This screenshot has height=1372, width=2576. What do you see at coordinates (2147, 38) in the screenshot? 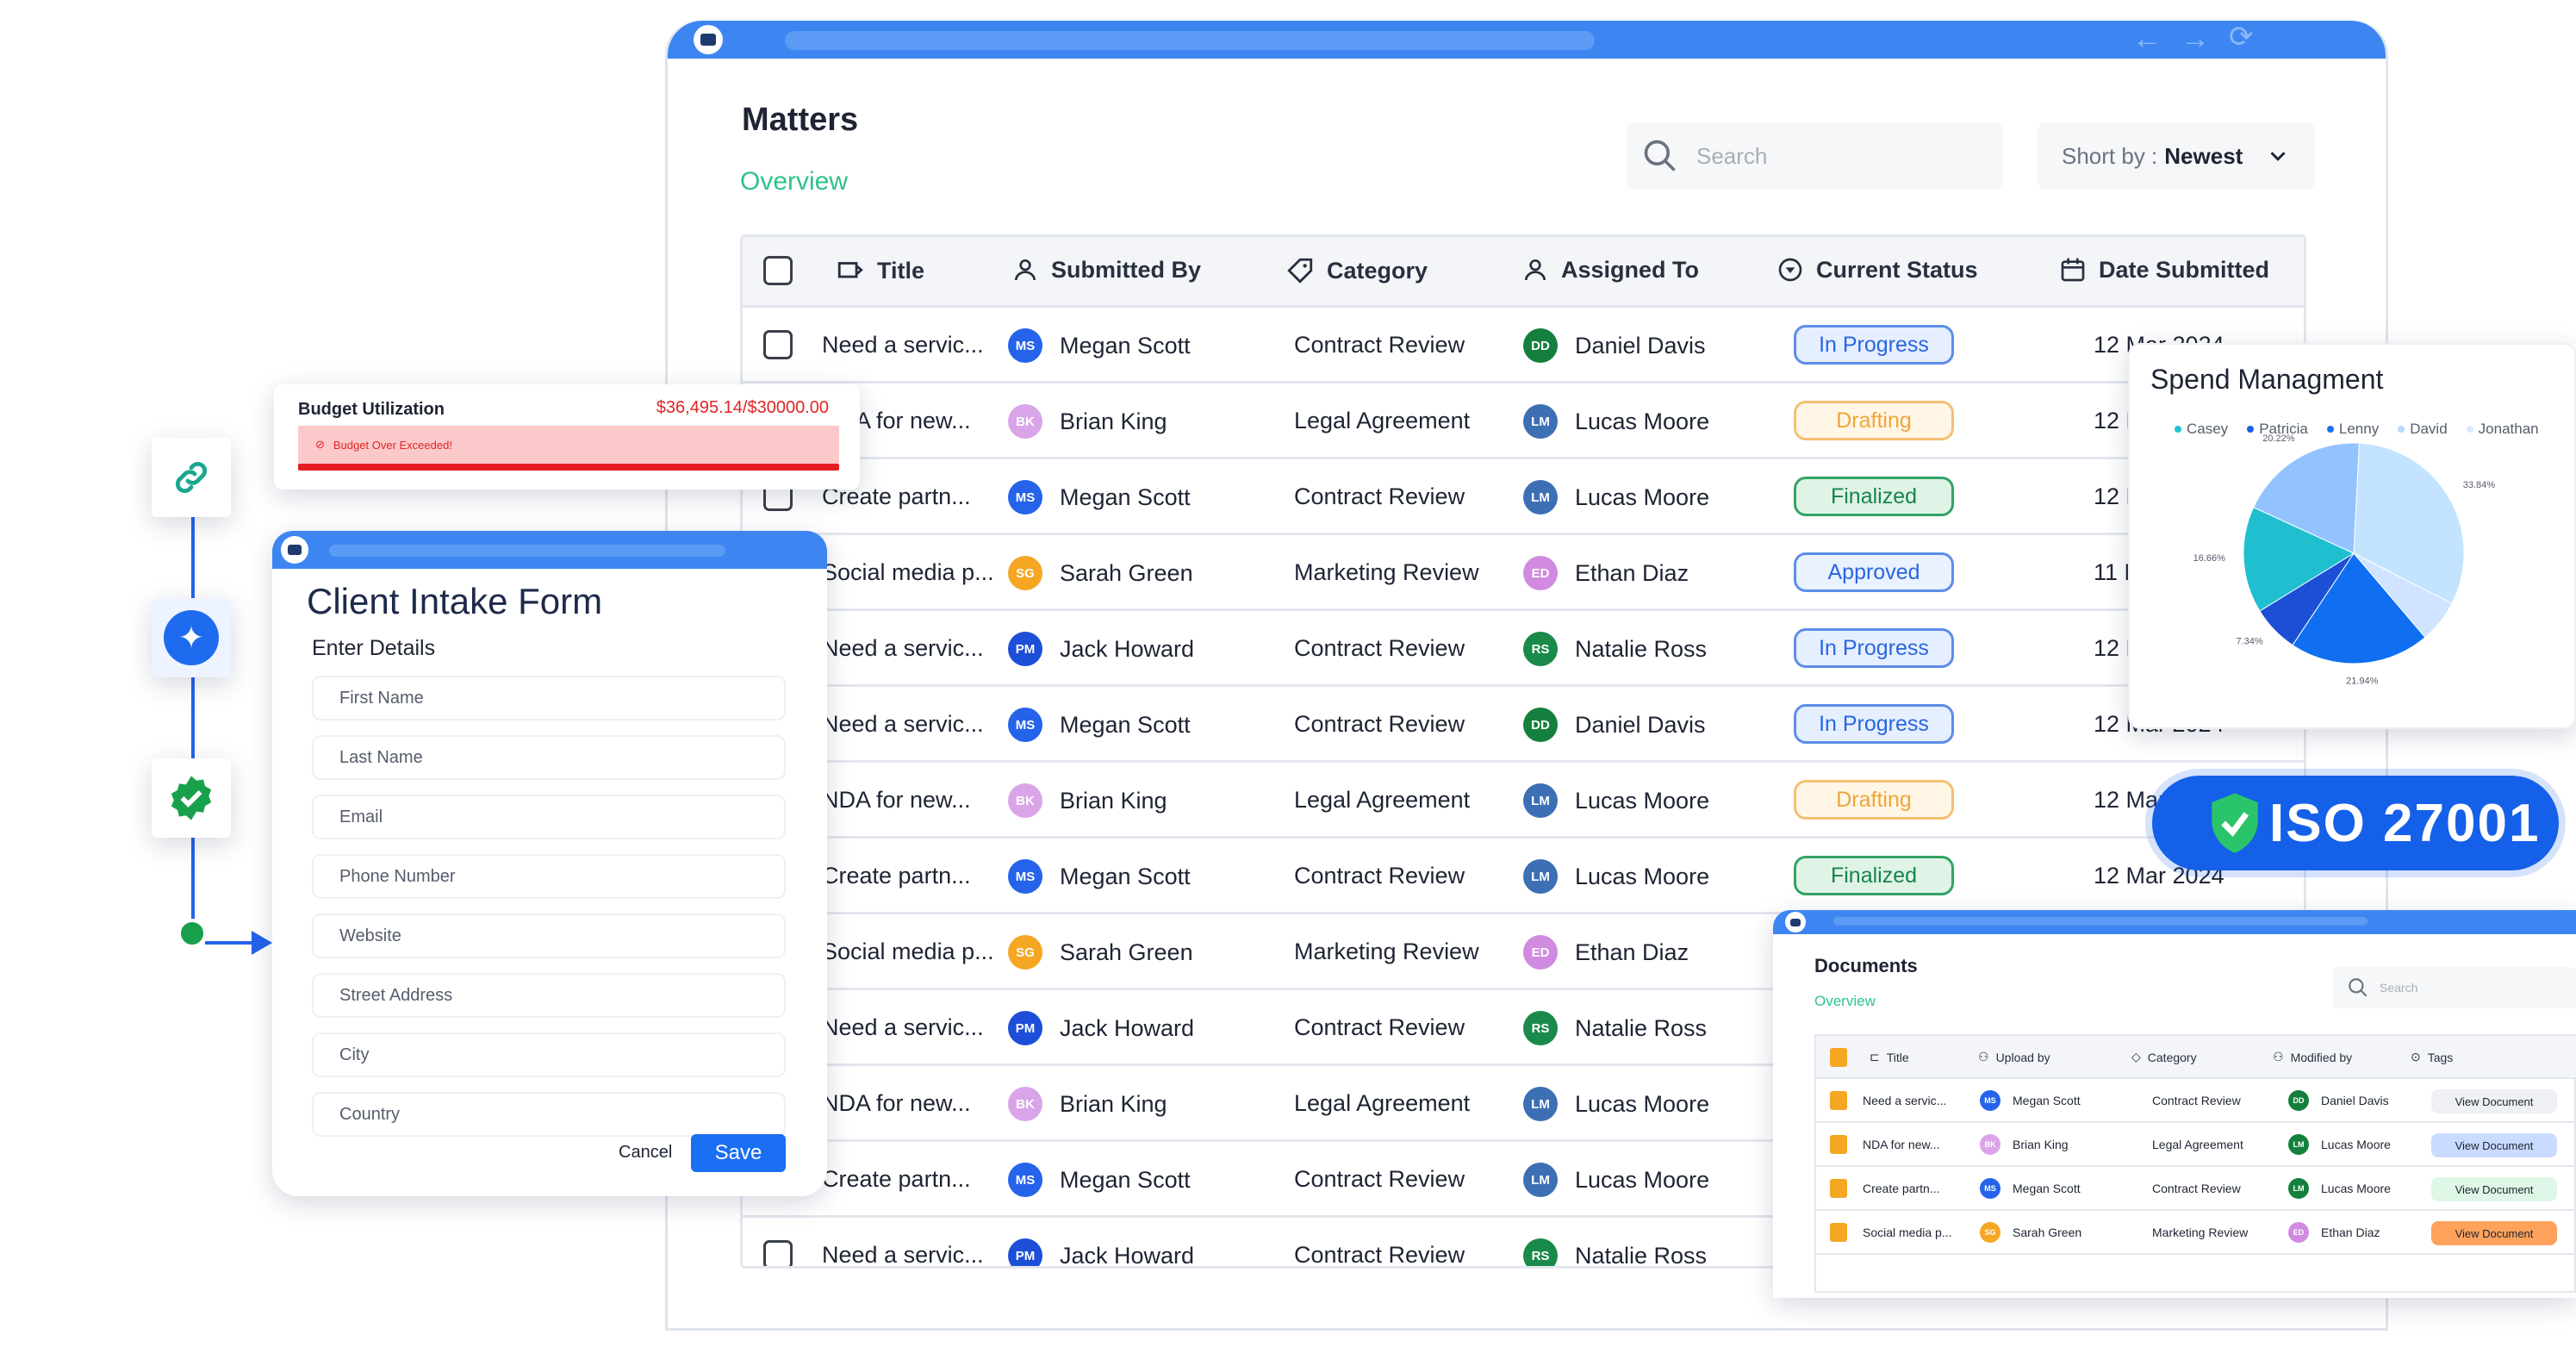
I see `back-icon: ←` at bounding box center [2147, 38].